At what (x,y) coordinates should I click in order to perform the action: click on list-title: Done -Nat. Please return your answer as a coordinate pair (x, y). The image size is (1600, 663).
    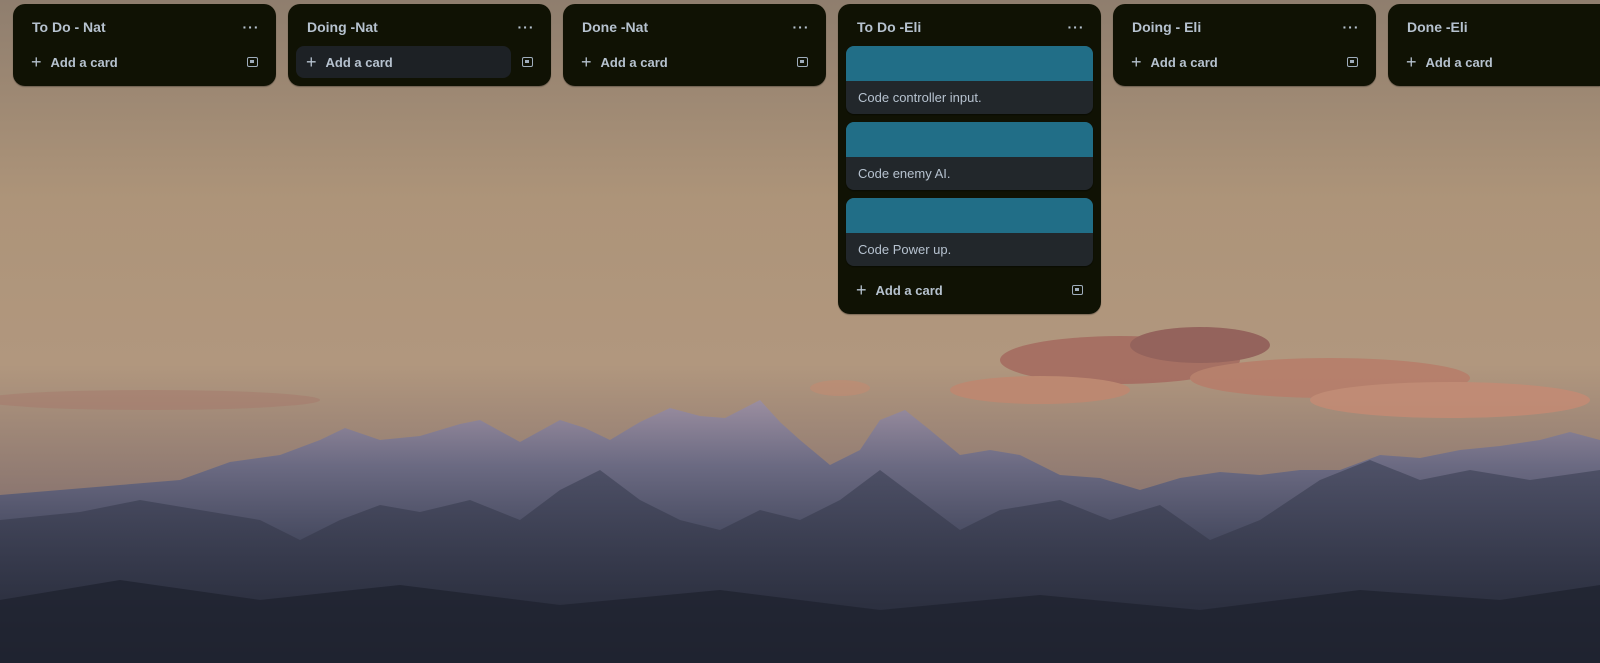
    Looking at the image, I should click on (615, 27).